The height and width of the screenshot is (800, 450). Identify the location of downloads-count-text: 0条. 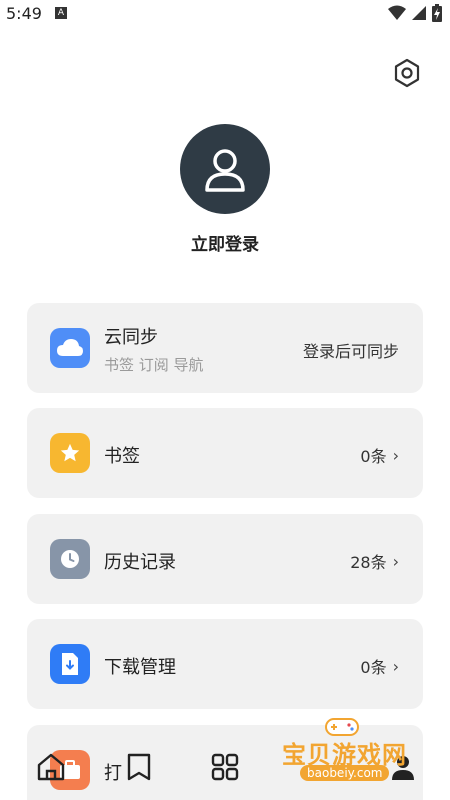
(373, 667).